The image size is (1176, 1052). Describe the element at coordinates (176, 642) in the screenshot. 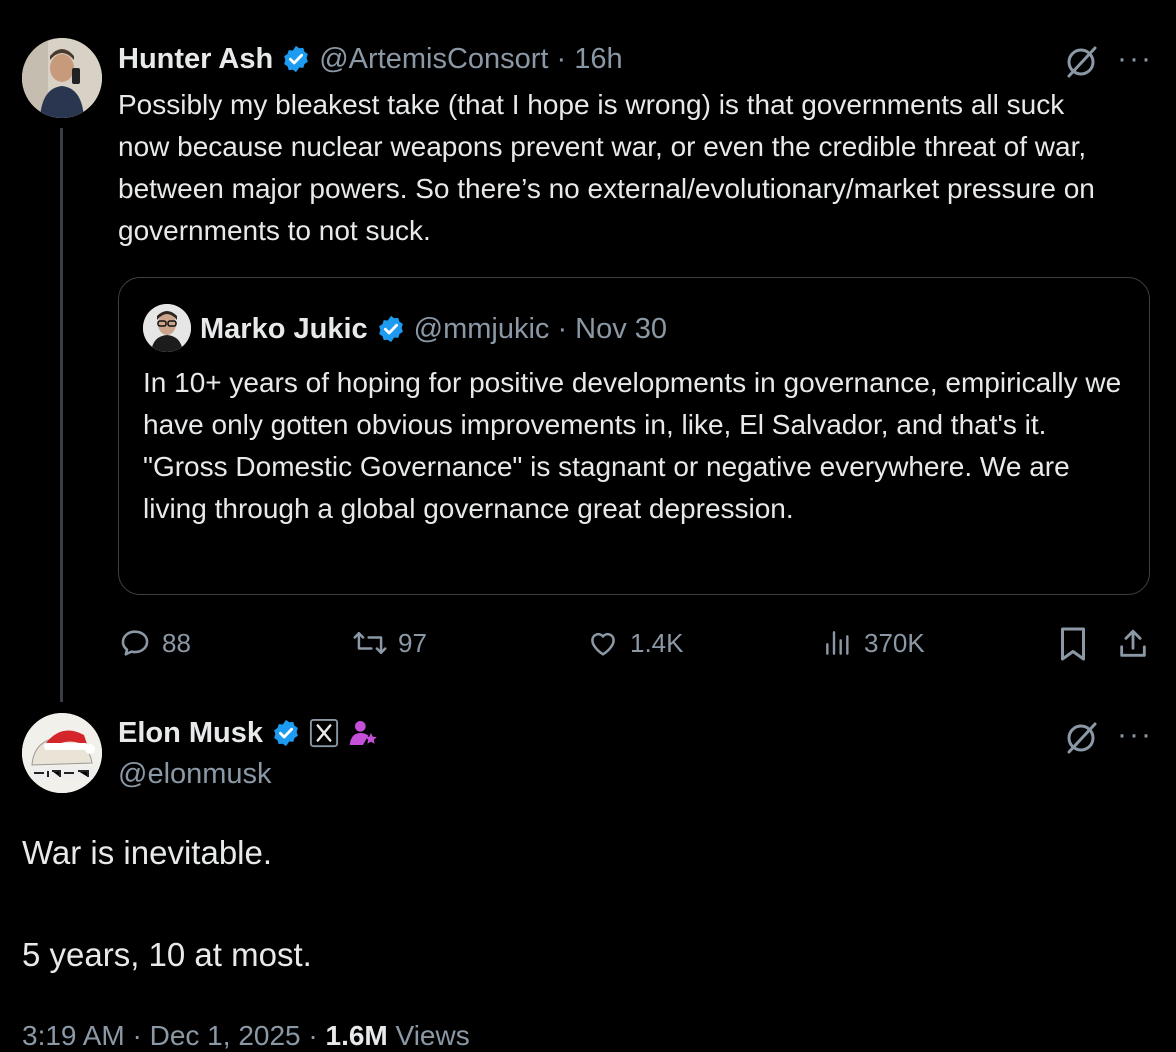

I see `reply-count: 88` at that location.